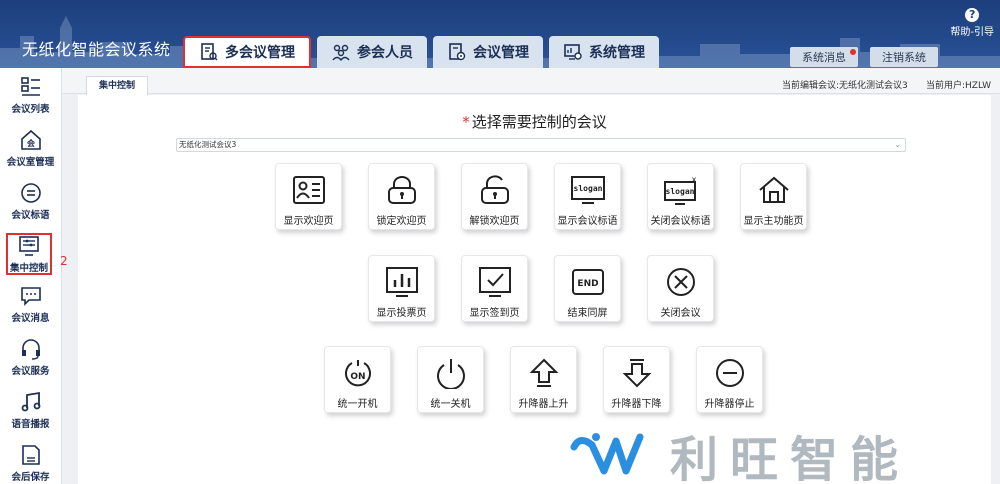  I want to click on lifter-down-button: 升降器下降, so click(636, 379).